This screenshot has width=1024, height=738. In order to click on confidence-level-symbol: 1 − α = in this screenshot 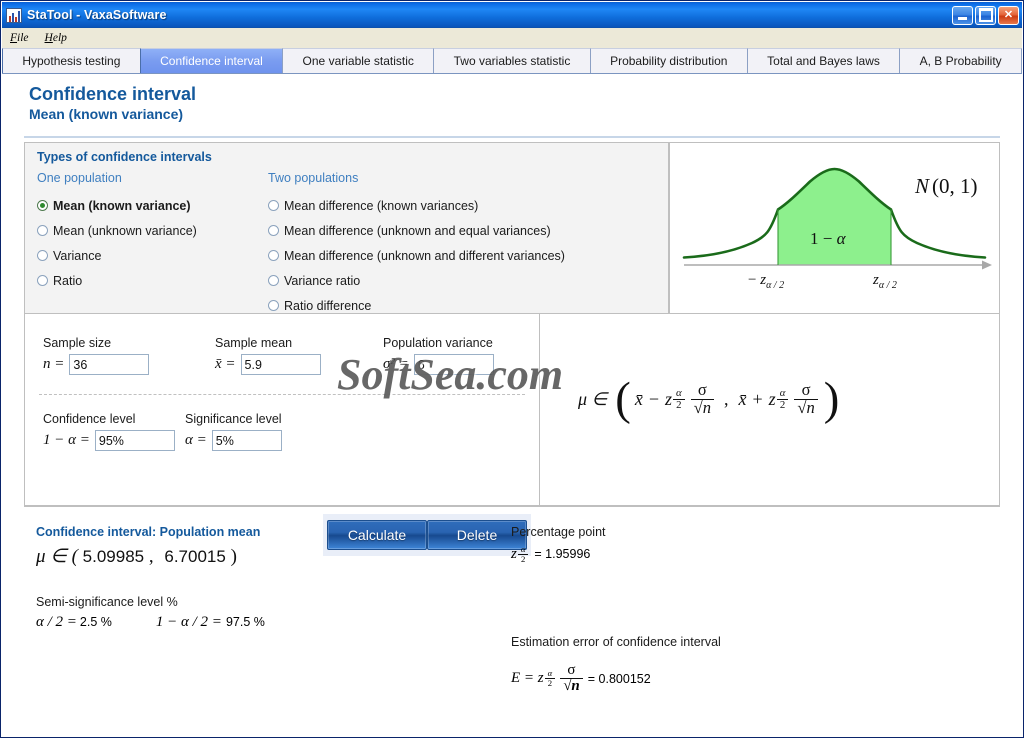, I will do `click(66, 440)`.